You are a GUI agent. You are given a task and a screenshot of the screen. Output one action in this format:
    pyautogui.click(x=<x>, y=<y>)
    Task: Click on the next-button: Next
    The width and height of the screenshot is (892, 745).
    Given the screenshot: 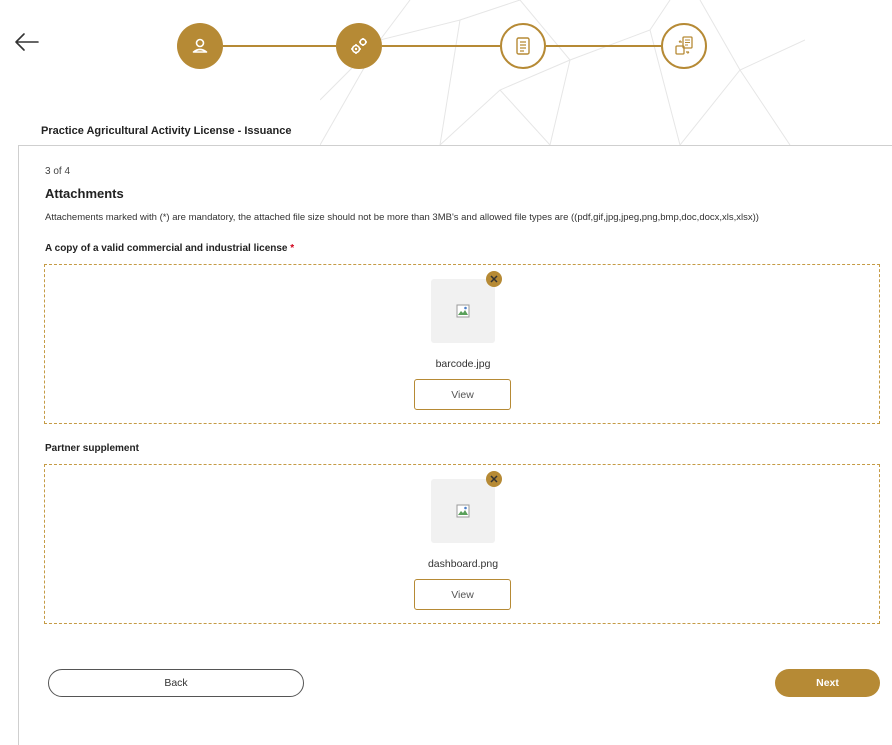 What is the action you would take?
    pyautogui.click(x=827, y=683)
    